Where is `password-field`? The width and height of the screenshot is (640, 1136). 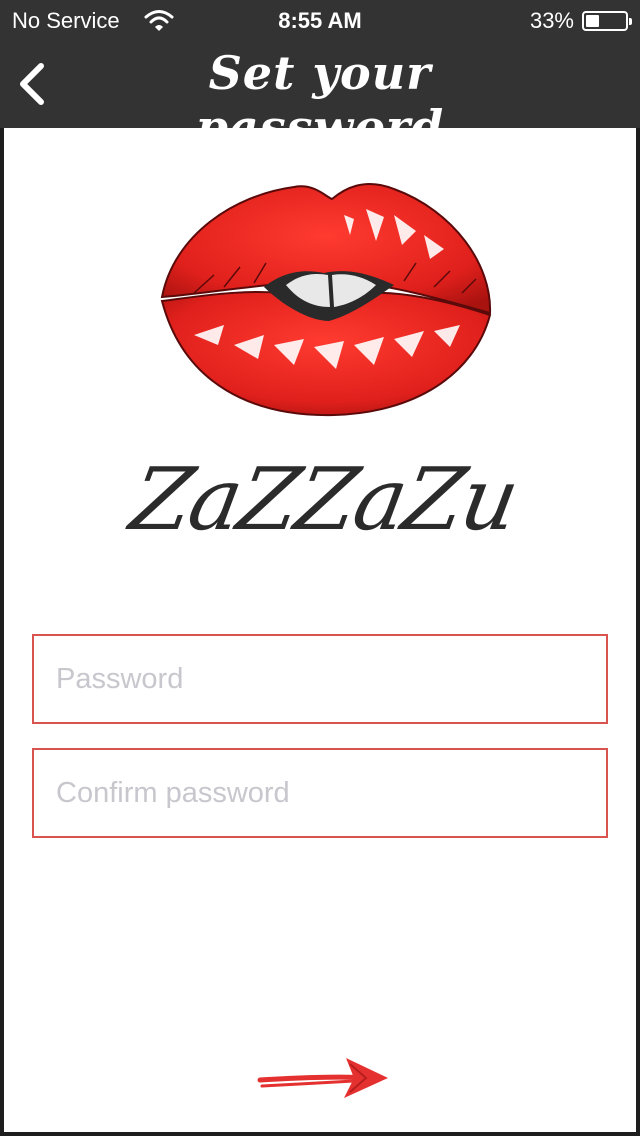
password-field is located at coordinates (320, 679).